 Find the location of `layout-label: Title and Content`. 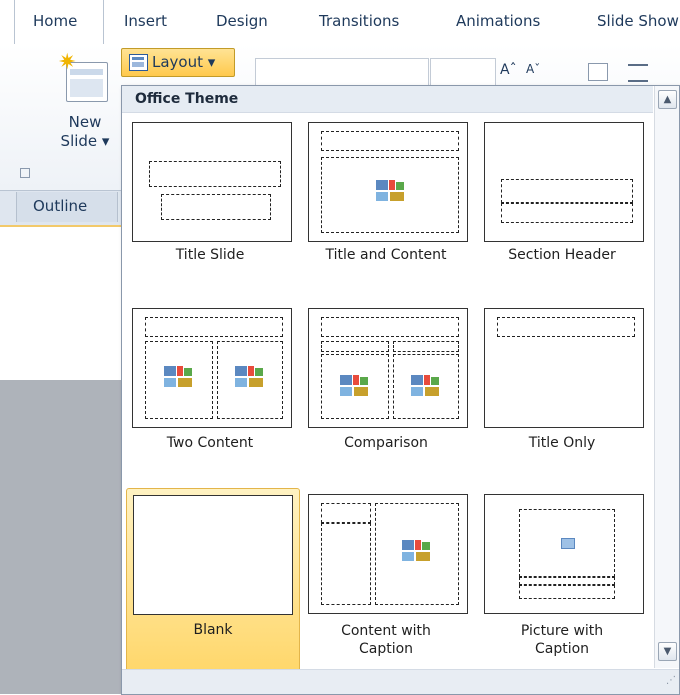

layout-label: Title and Content is located at coordinates (386, 255).